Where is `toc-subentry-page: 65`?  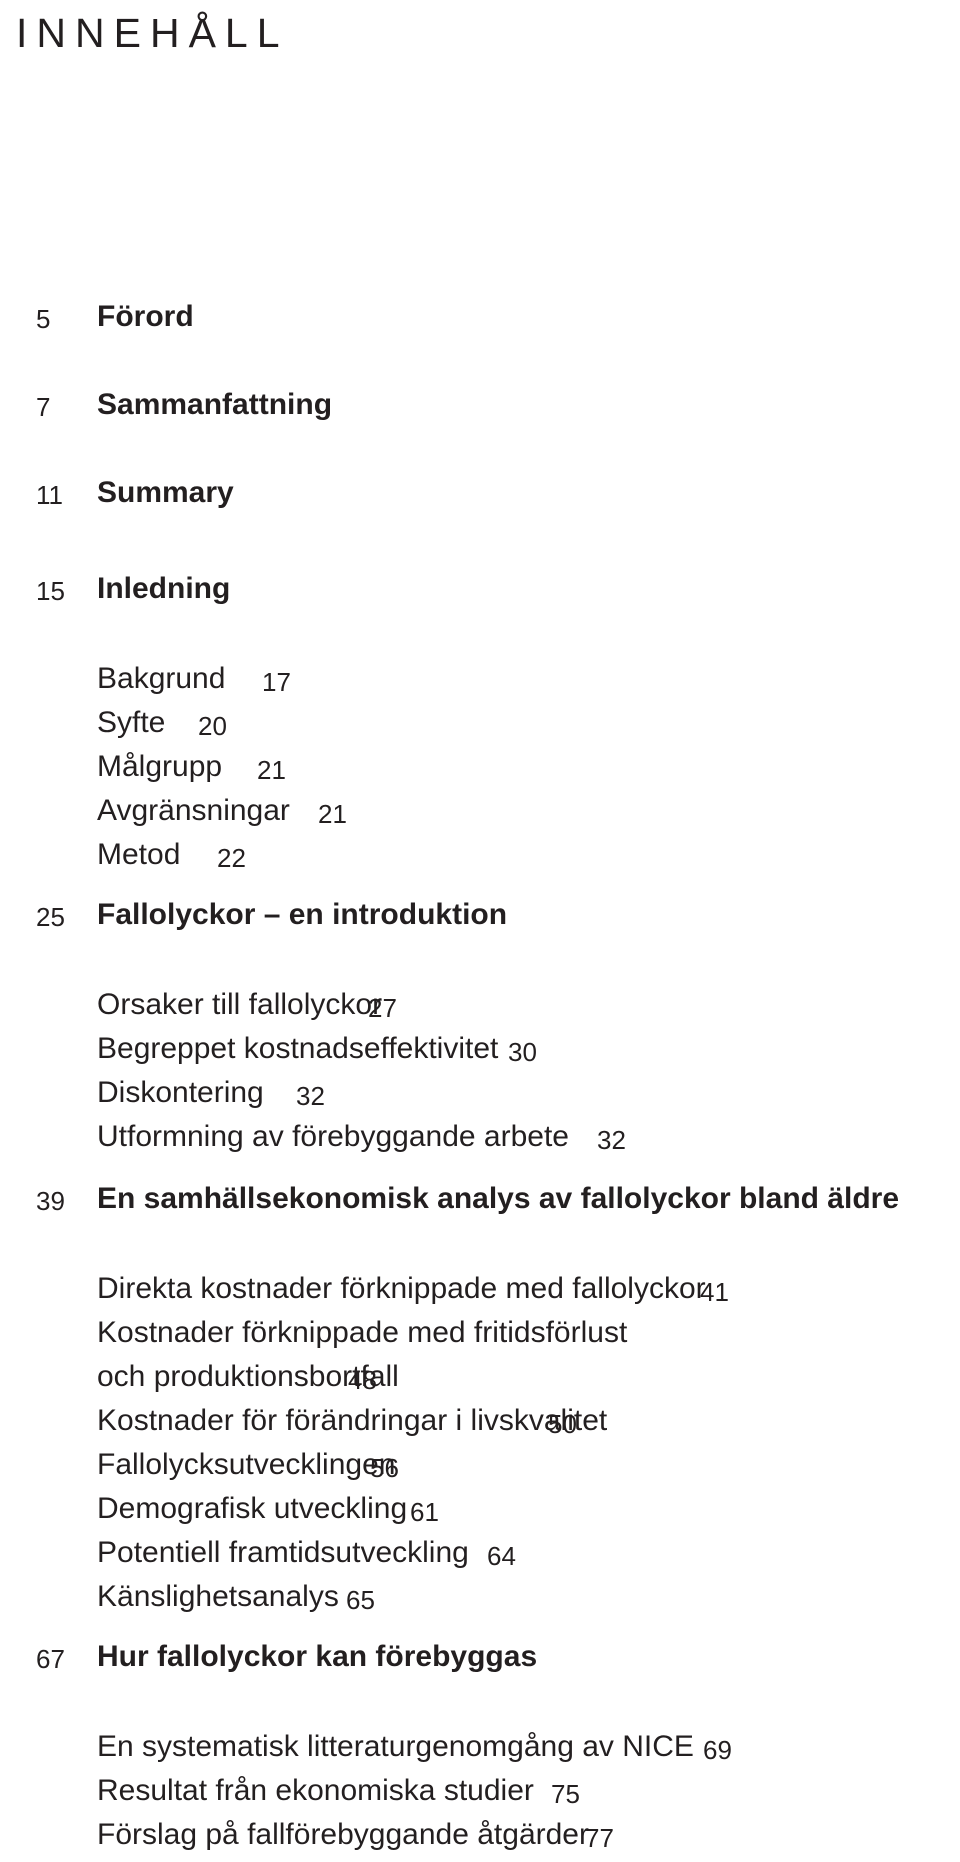
toc-subentry-page: 65 is located at coordinates (360, 1600).